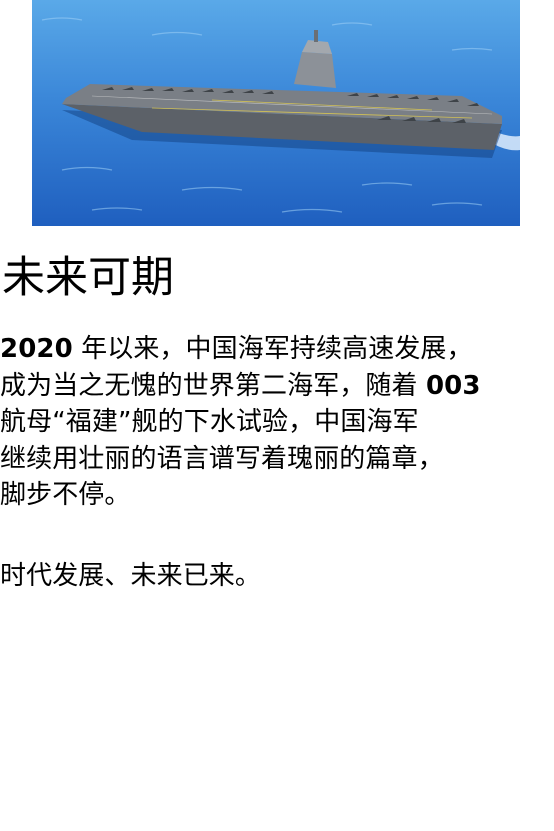 The height and width of the screenshot is (831, 554). Describe the element at coordinates (213, 385) in the screenshot. I see `paragraph-text: 成为当之无愧的世界第二海军，随着` at that location.